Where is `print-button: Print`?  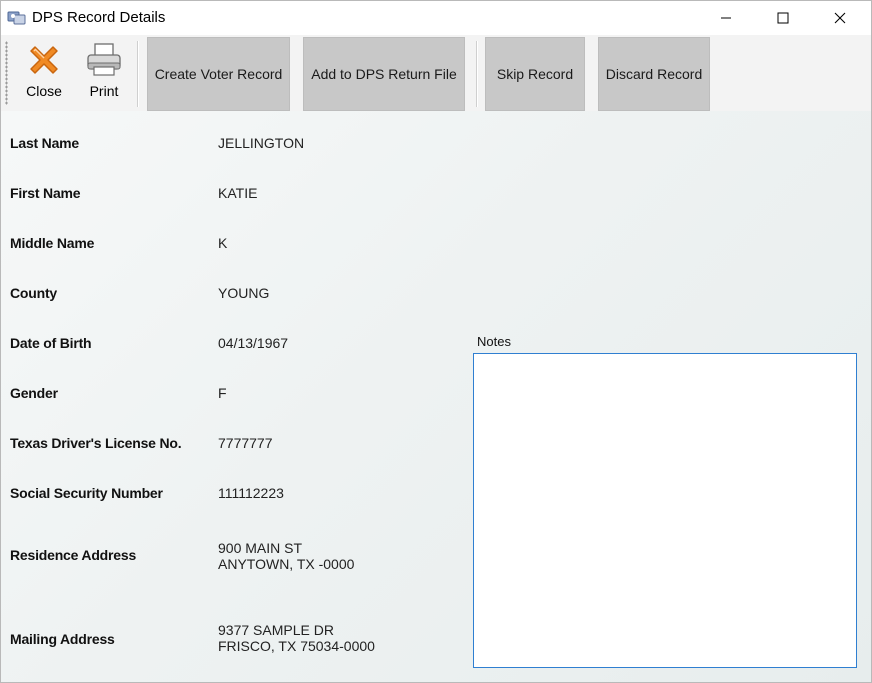 print-button: Print is located at coordinates (104, 73).